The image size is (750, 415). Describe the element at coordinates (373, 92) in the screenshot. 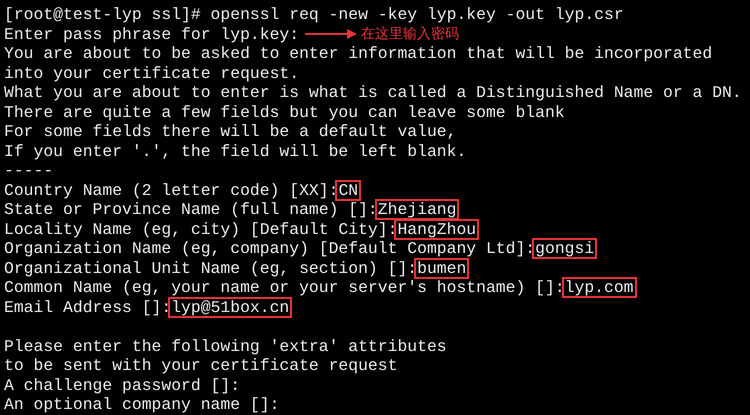

I see `terminal-line: What you are about to enter is what is called a Distinguished Name or a DN.` at that location.